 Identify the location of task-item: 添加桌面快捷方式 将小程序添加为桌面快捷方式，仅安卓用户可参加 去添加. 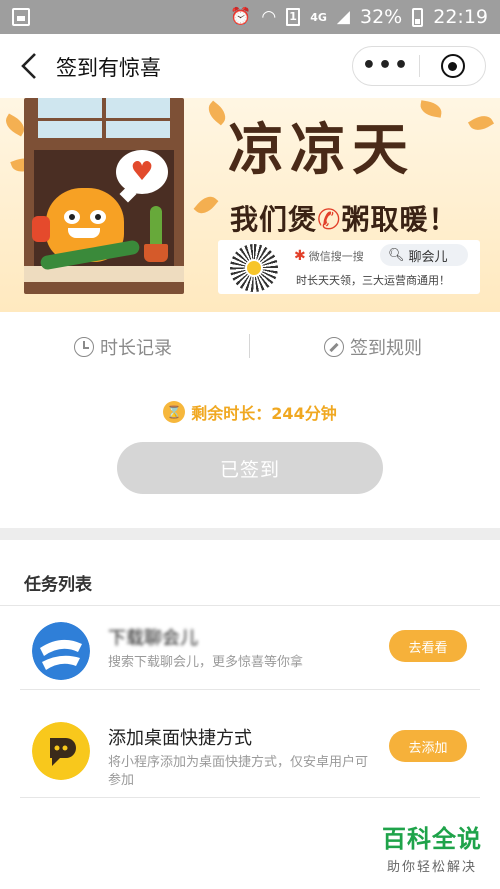
(250, 755).